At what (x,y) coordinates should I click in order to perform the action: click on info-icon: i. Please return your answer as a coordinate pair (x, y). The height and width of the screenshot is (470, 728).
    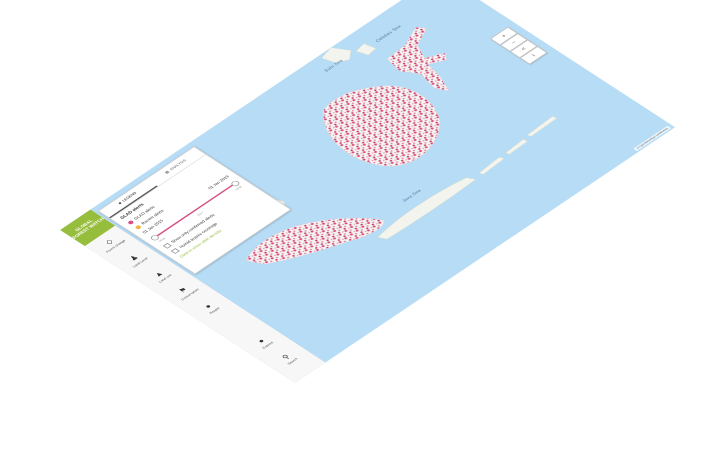
    Looking at the image, I should click on (533, 55).